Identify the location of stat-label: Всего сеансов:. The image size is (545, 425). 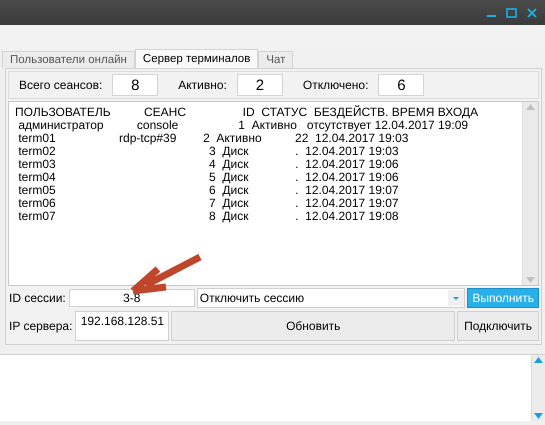
(60, 85).